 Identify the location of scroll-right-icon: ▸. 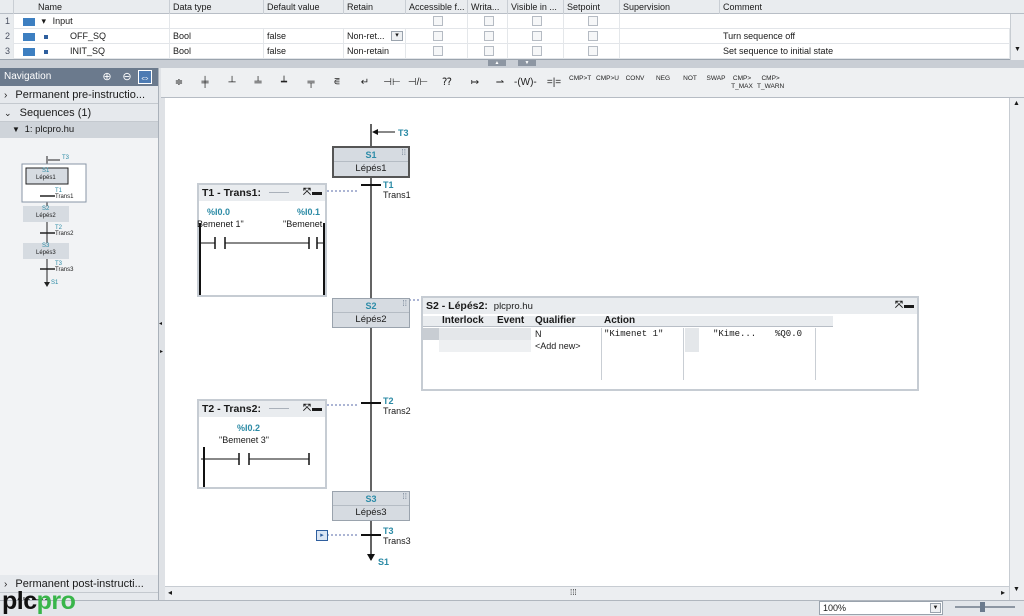
(1003, 592).